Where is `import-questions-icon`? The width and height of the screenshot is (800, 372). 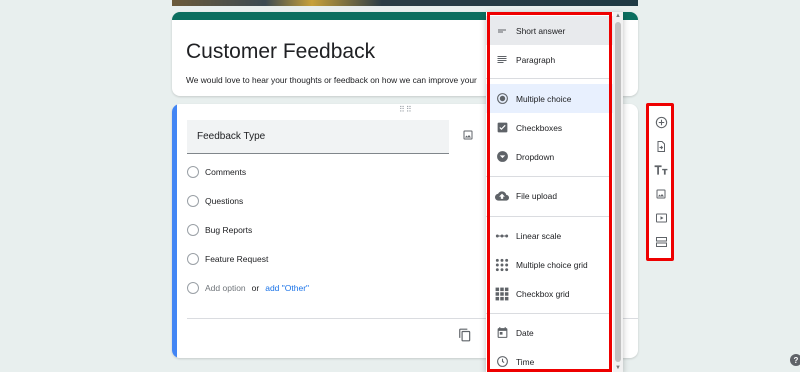 import-questions-icon is located at coordinates (661, 146).